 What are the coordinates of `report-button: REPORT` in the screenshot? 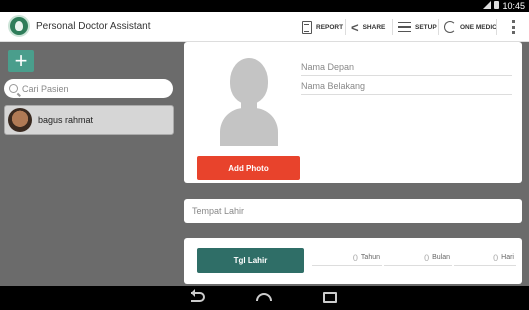 It's located at (322, 27).